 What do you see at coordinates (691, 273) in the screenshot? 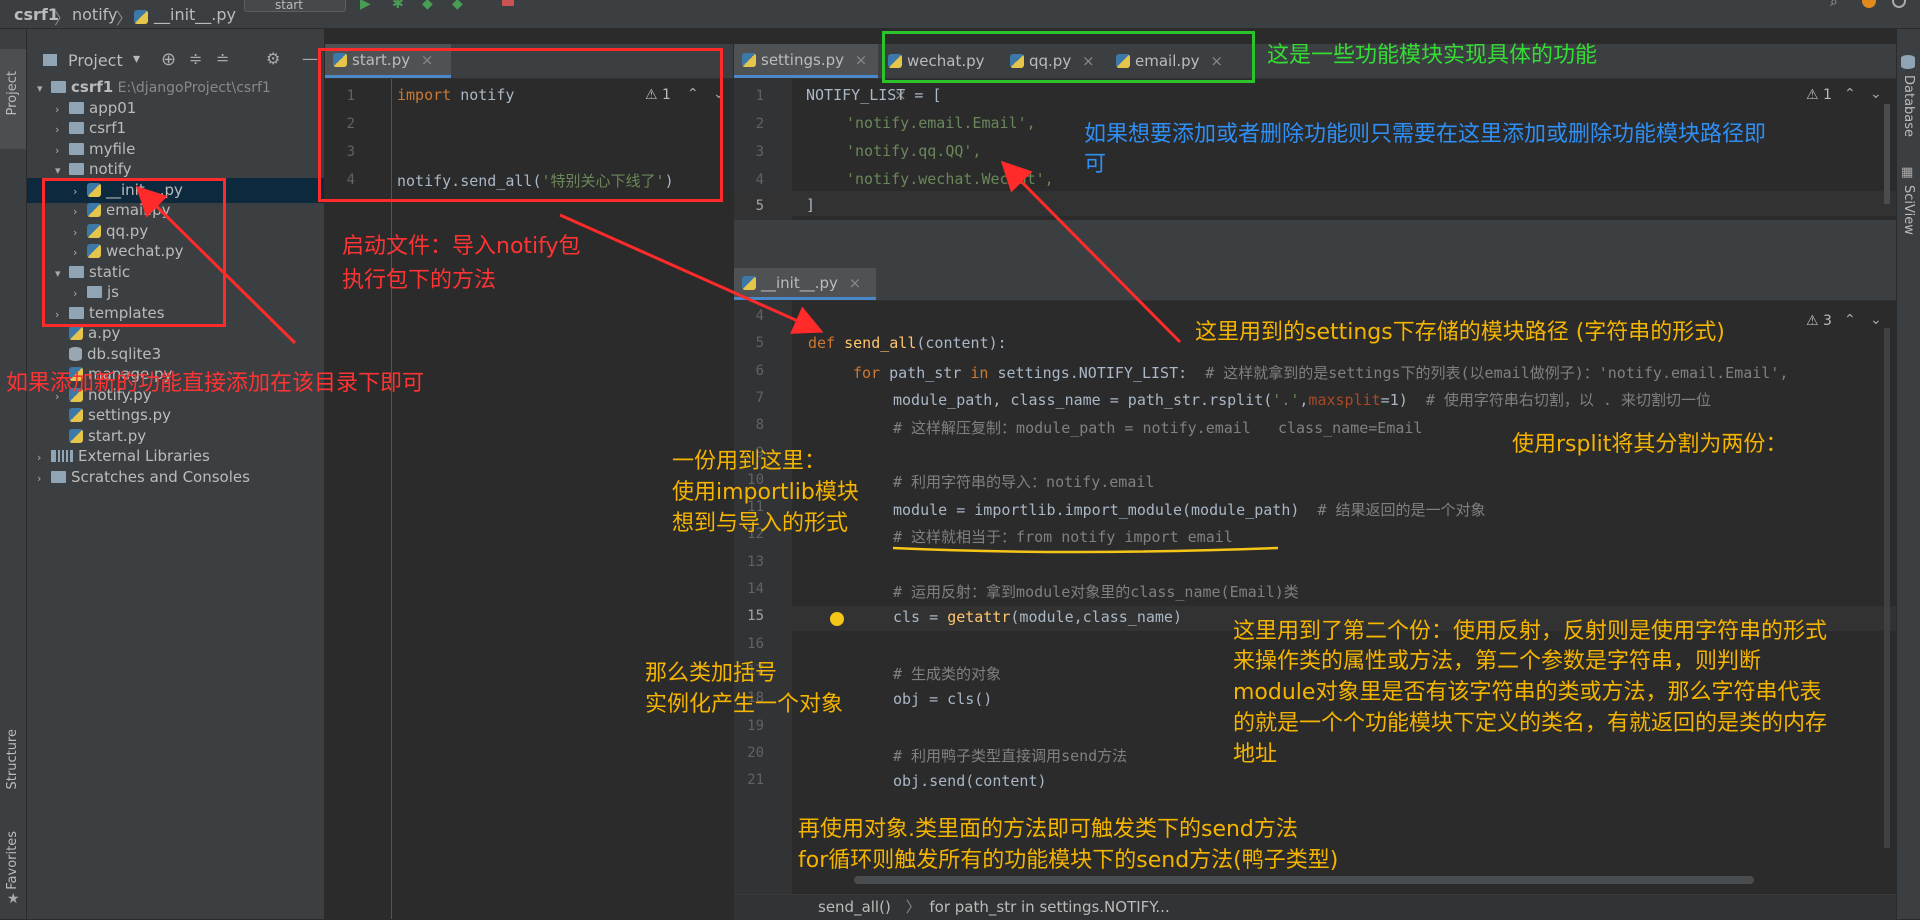
I see `arrow-to-send-all` at bounding box center [691, 273].